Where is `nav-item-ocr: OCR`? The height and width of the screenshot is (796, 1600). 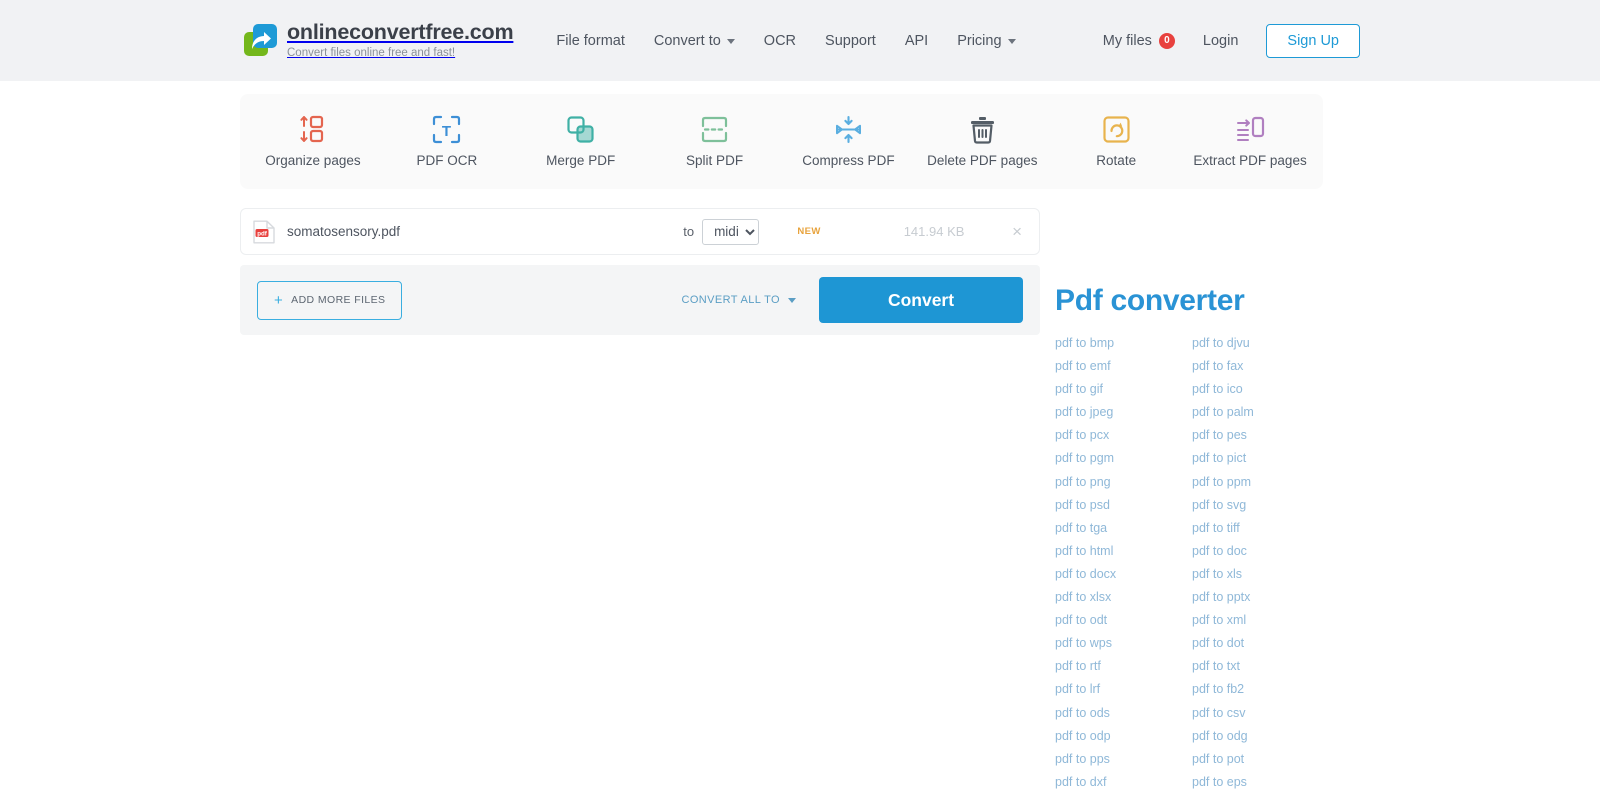 nav-item-ocr: OCR is located at coordinates (780, 41).